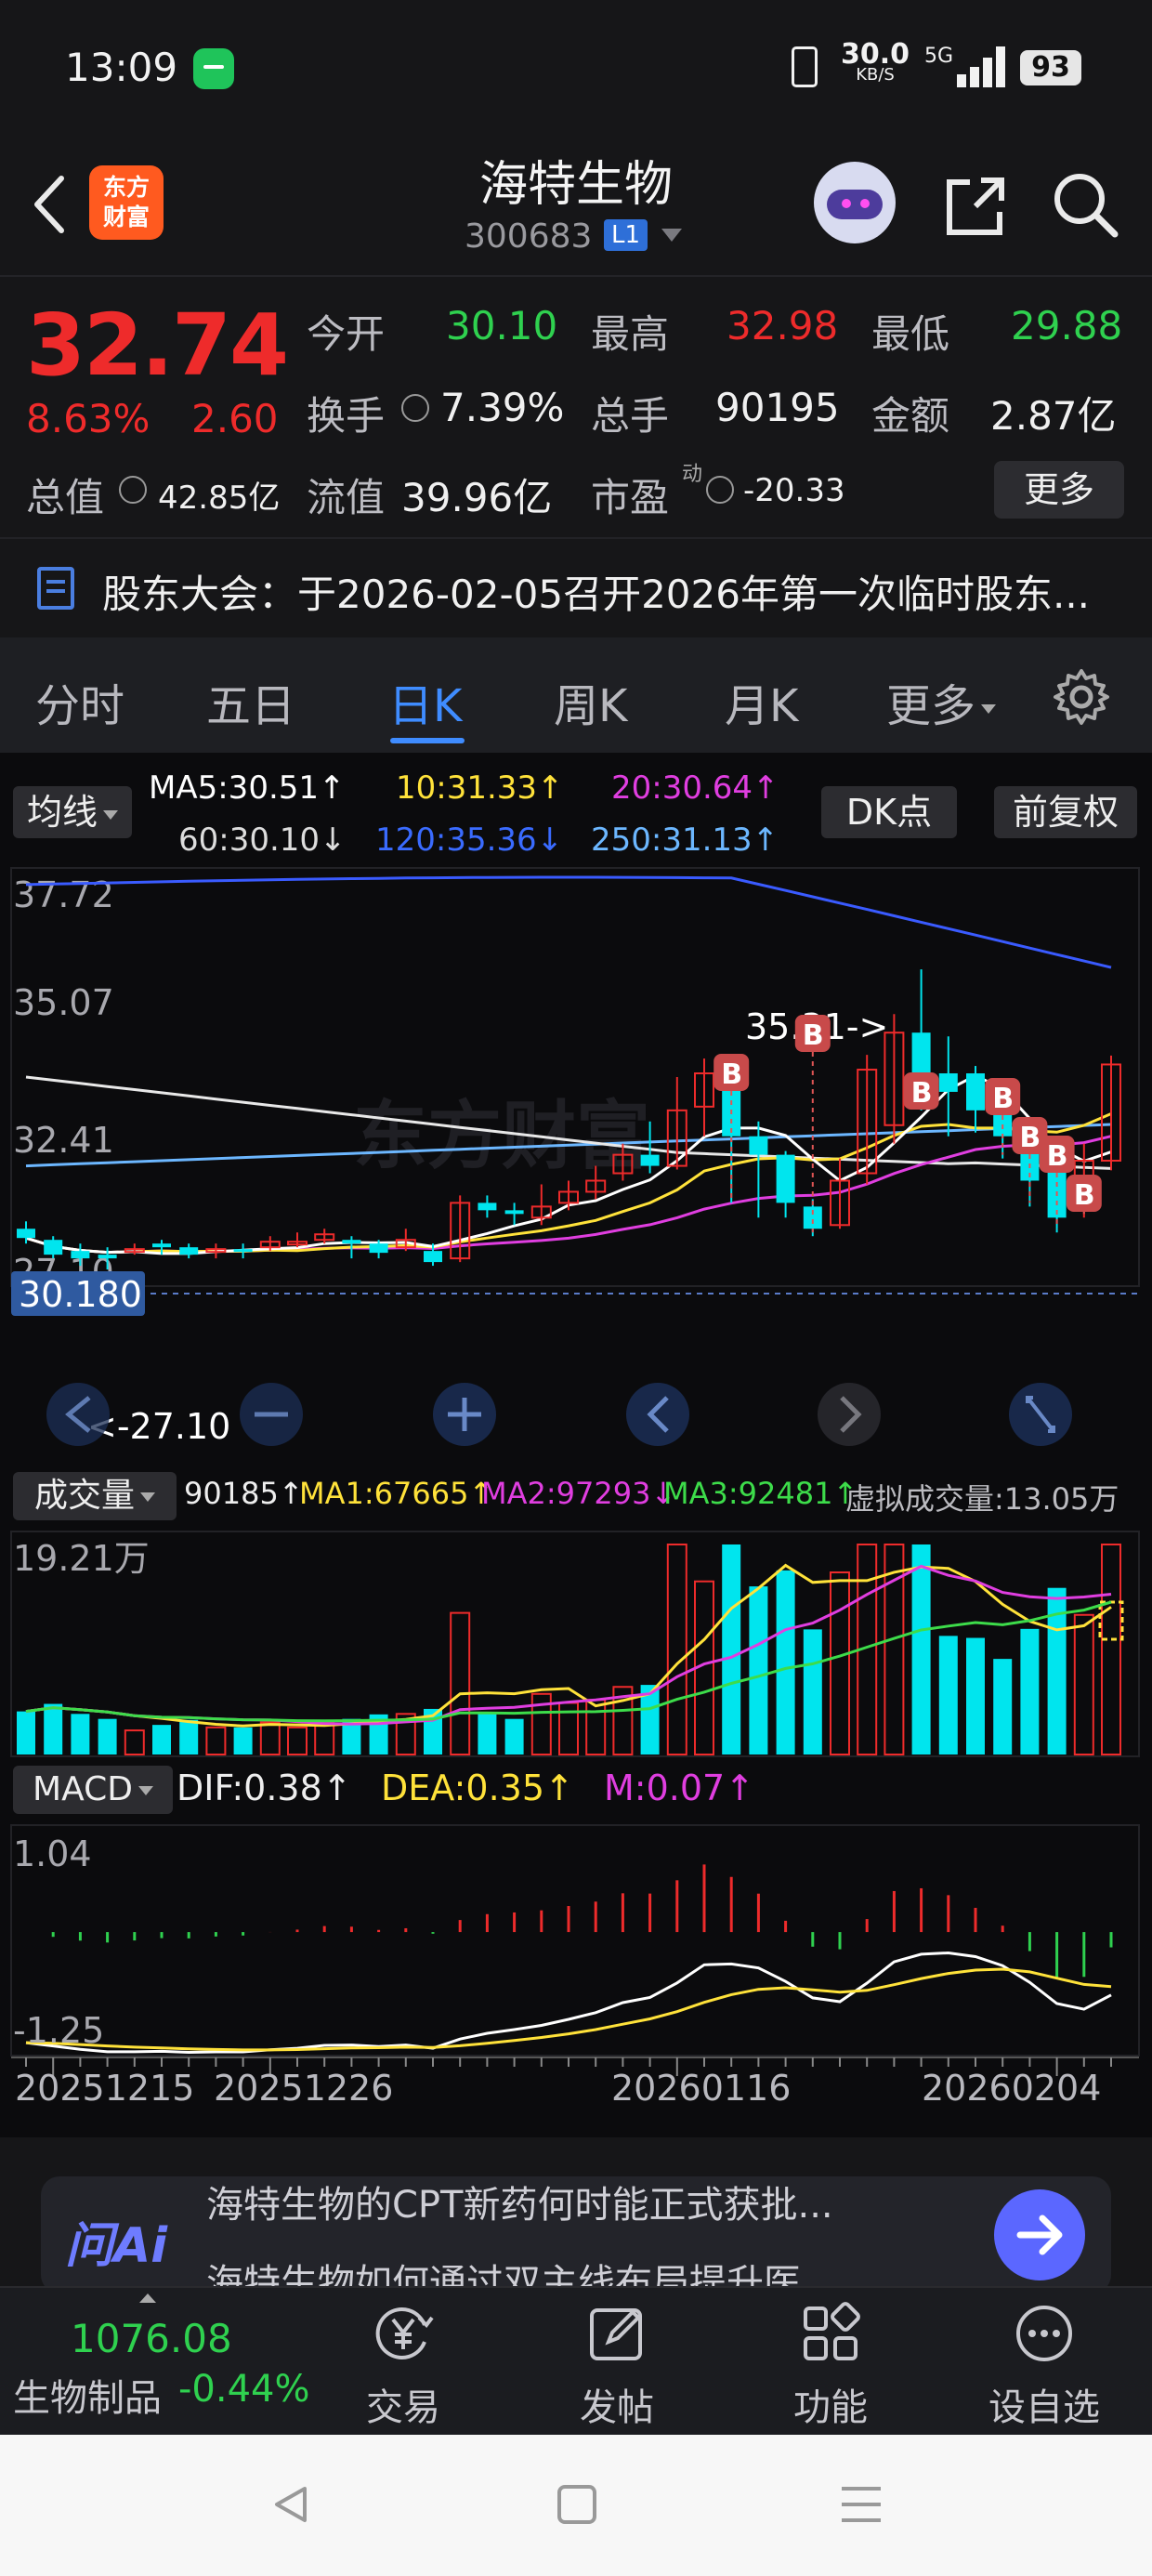 The image size is (1152, 2576). I want to click on nav-watchlist: 设自选, so click(1044, 2366).